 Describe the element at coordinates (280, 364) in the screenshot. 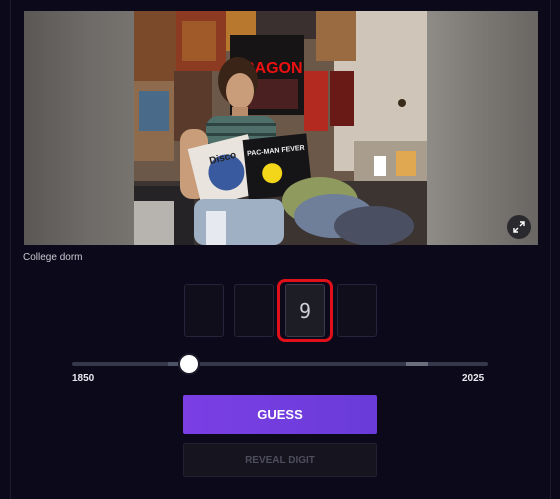

I see `year-slider-track` at that location.